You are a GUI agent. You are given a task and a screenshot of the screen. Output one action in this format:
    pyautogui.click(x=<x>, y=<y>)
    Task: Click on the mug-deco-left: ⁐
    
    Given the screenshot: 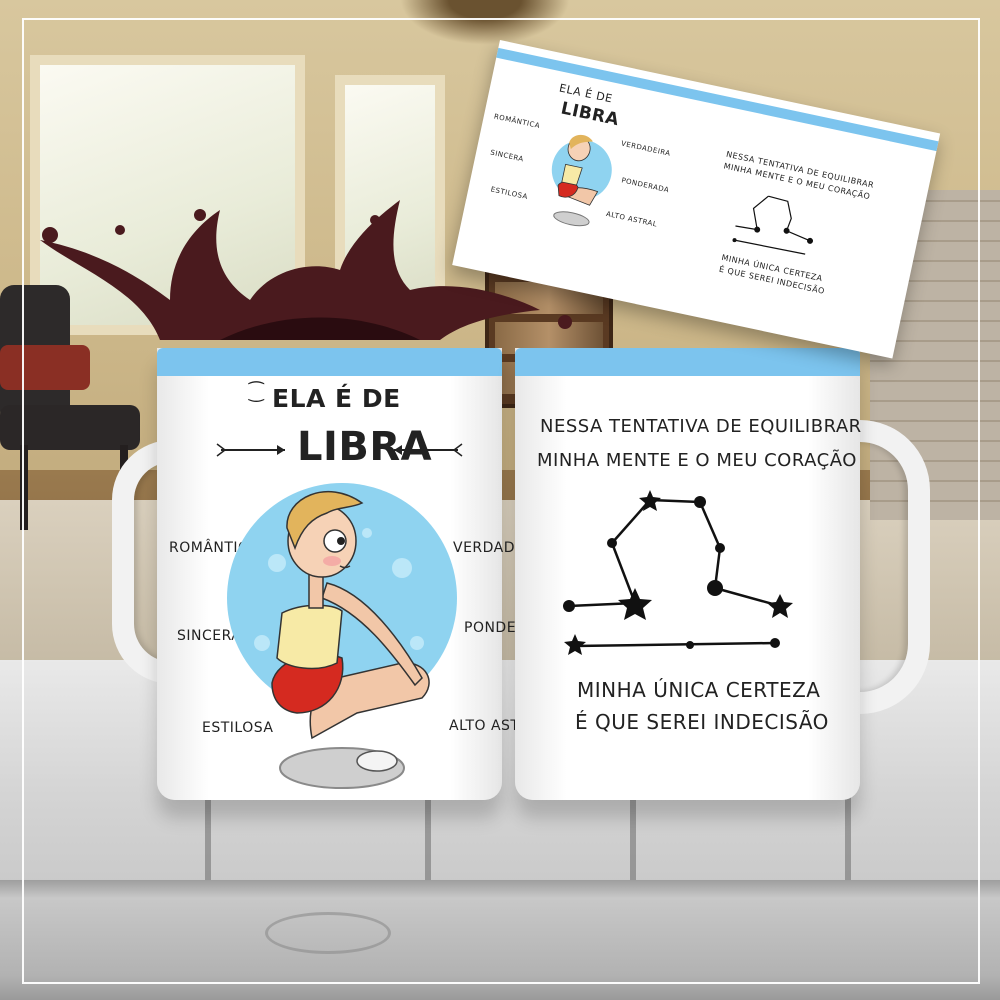 What is the action you would take?
    pyautogui.click(x=256, y=392)
    